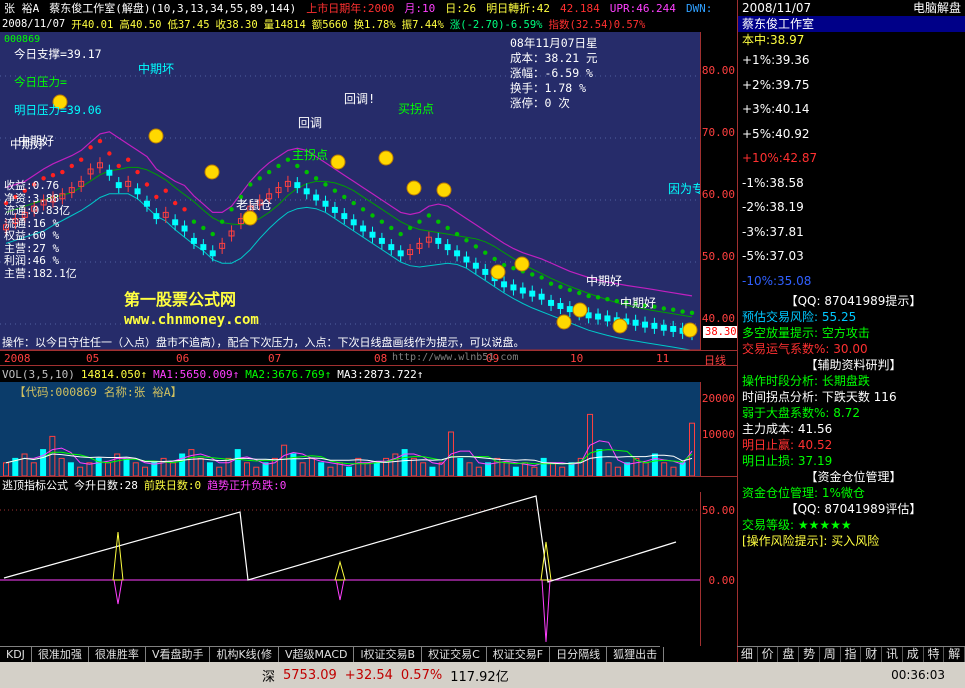  What do you see at coordinates (773, 256) in the screenshot?
I see `price-level: -5%:37.03` at bounding box center [773, 256].